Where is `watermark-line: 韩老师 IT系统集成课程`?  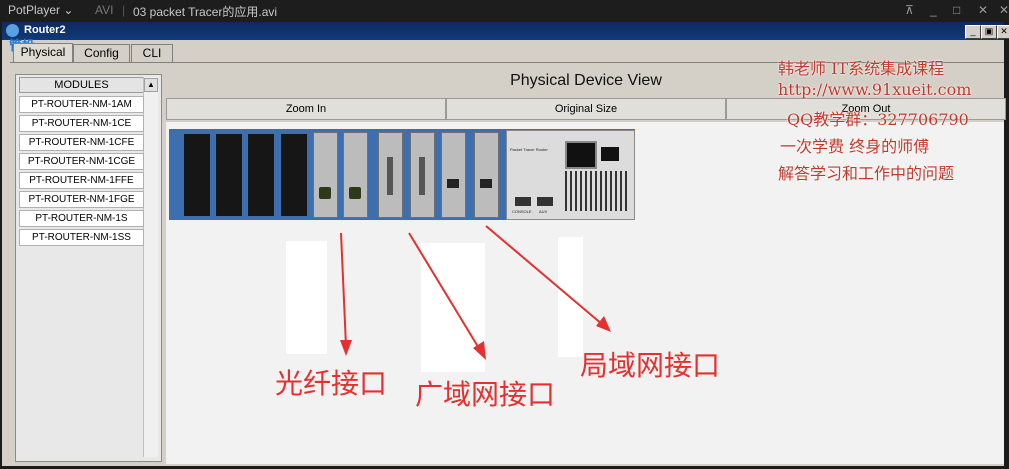
watermark-line: 韩老师 IT系统集成课程 is located at coordinates (861, 68).